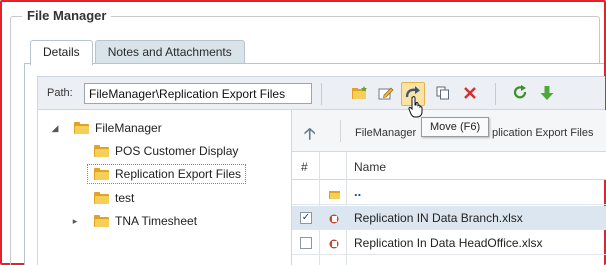  I want to click on new-folder-button, so click(360, 94).